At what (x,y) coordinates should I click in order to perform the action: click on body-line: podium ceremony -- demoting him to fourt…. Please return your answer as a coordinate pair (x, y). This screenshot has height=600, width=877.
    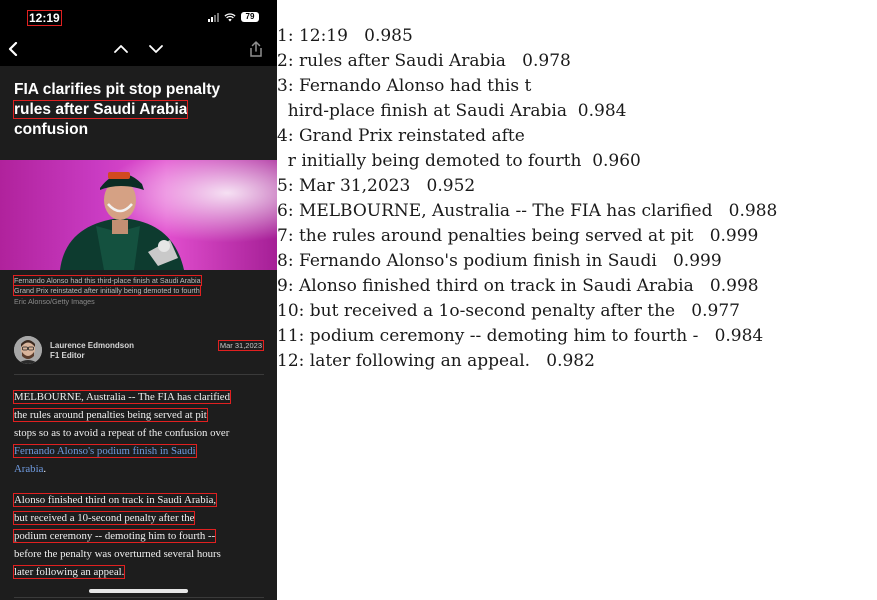
    Looking at the image, I should click on (114, 536).